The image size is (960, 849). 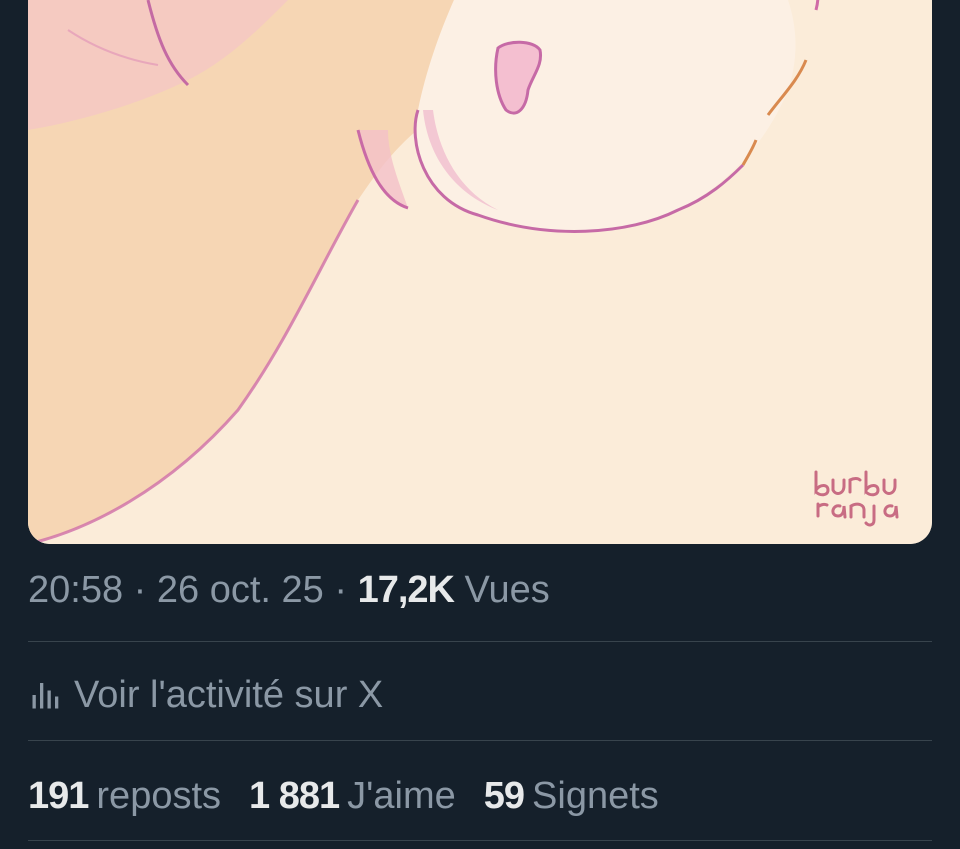 What do you see at coordinates (406, 590) in the screenshot?
I see `views-count: 17,2K` at bounding box center [406, 590].